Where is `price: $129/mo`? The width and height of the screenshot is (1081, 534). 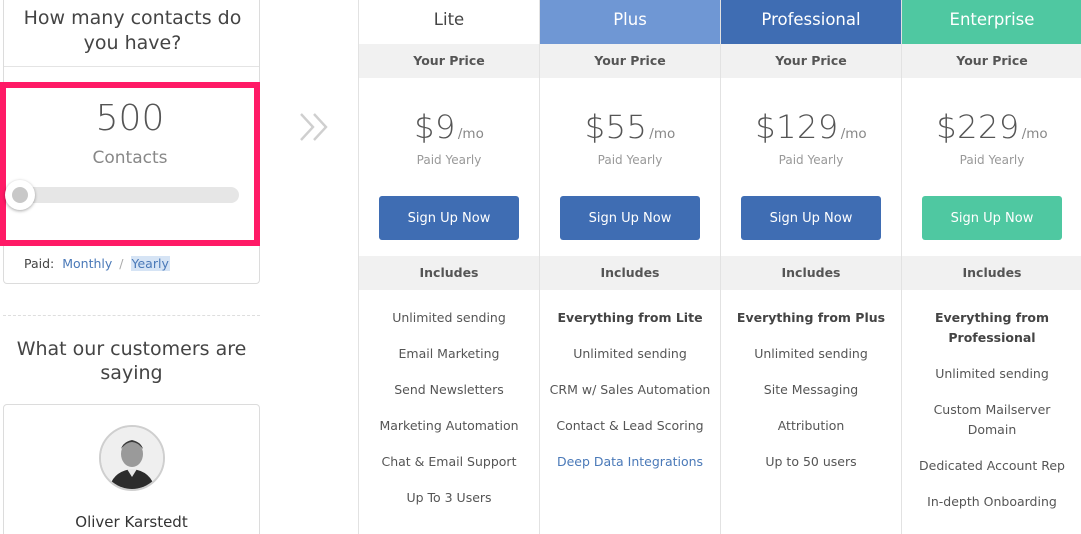 price: $129/mo is located at coordinates (811, 127).